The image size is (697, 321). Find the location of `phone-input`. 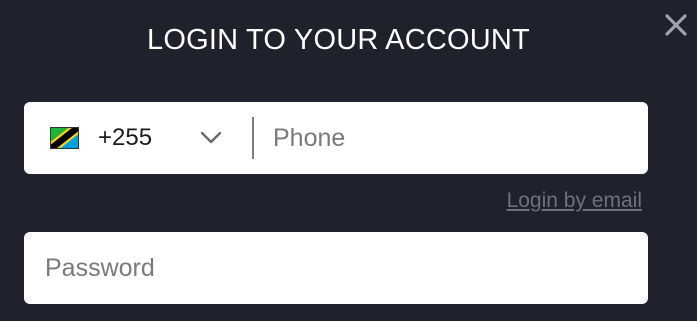

phone-input is located at coordinates (451, 138).